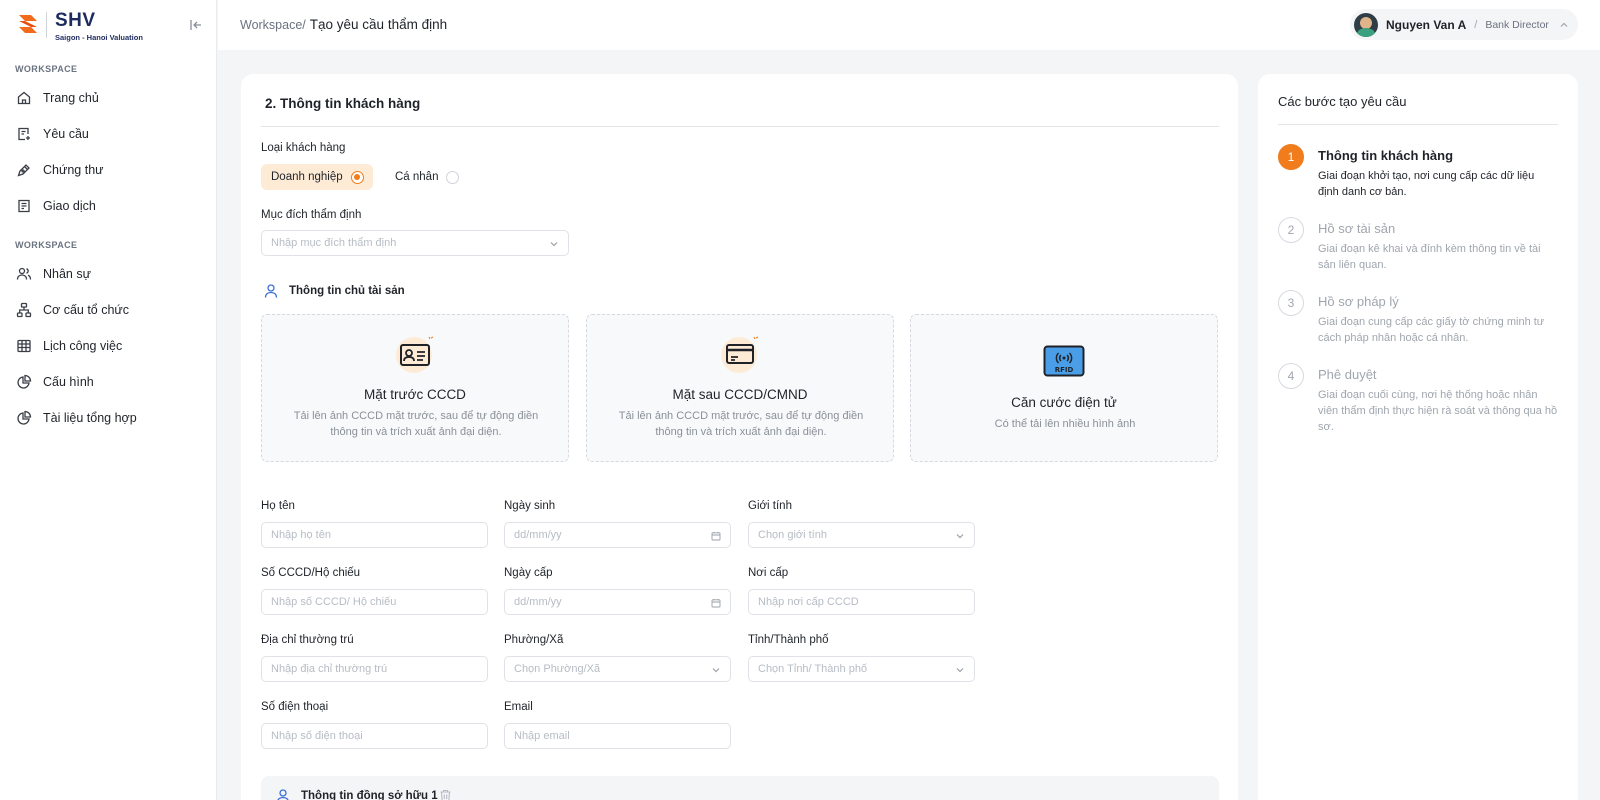  Describe the element at coordinates (374, 736) in the screenshot. I see `phone-input: Nhập số điện thoại` at that location.